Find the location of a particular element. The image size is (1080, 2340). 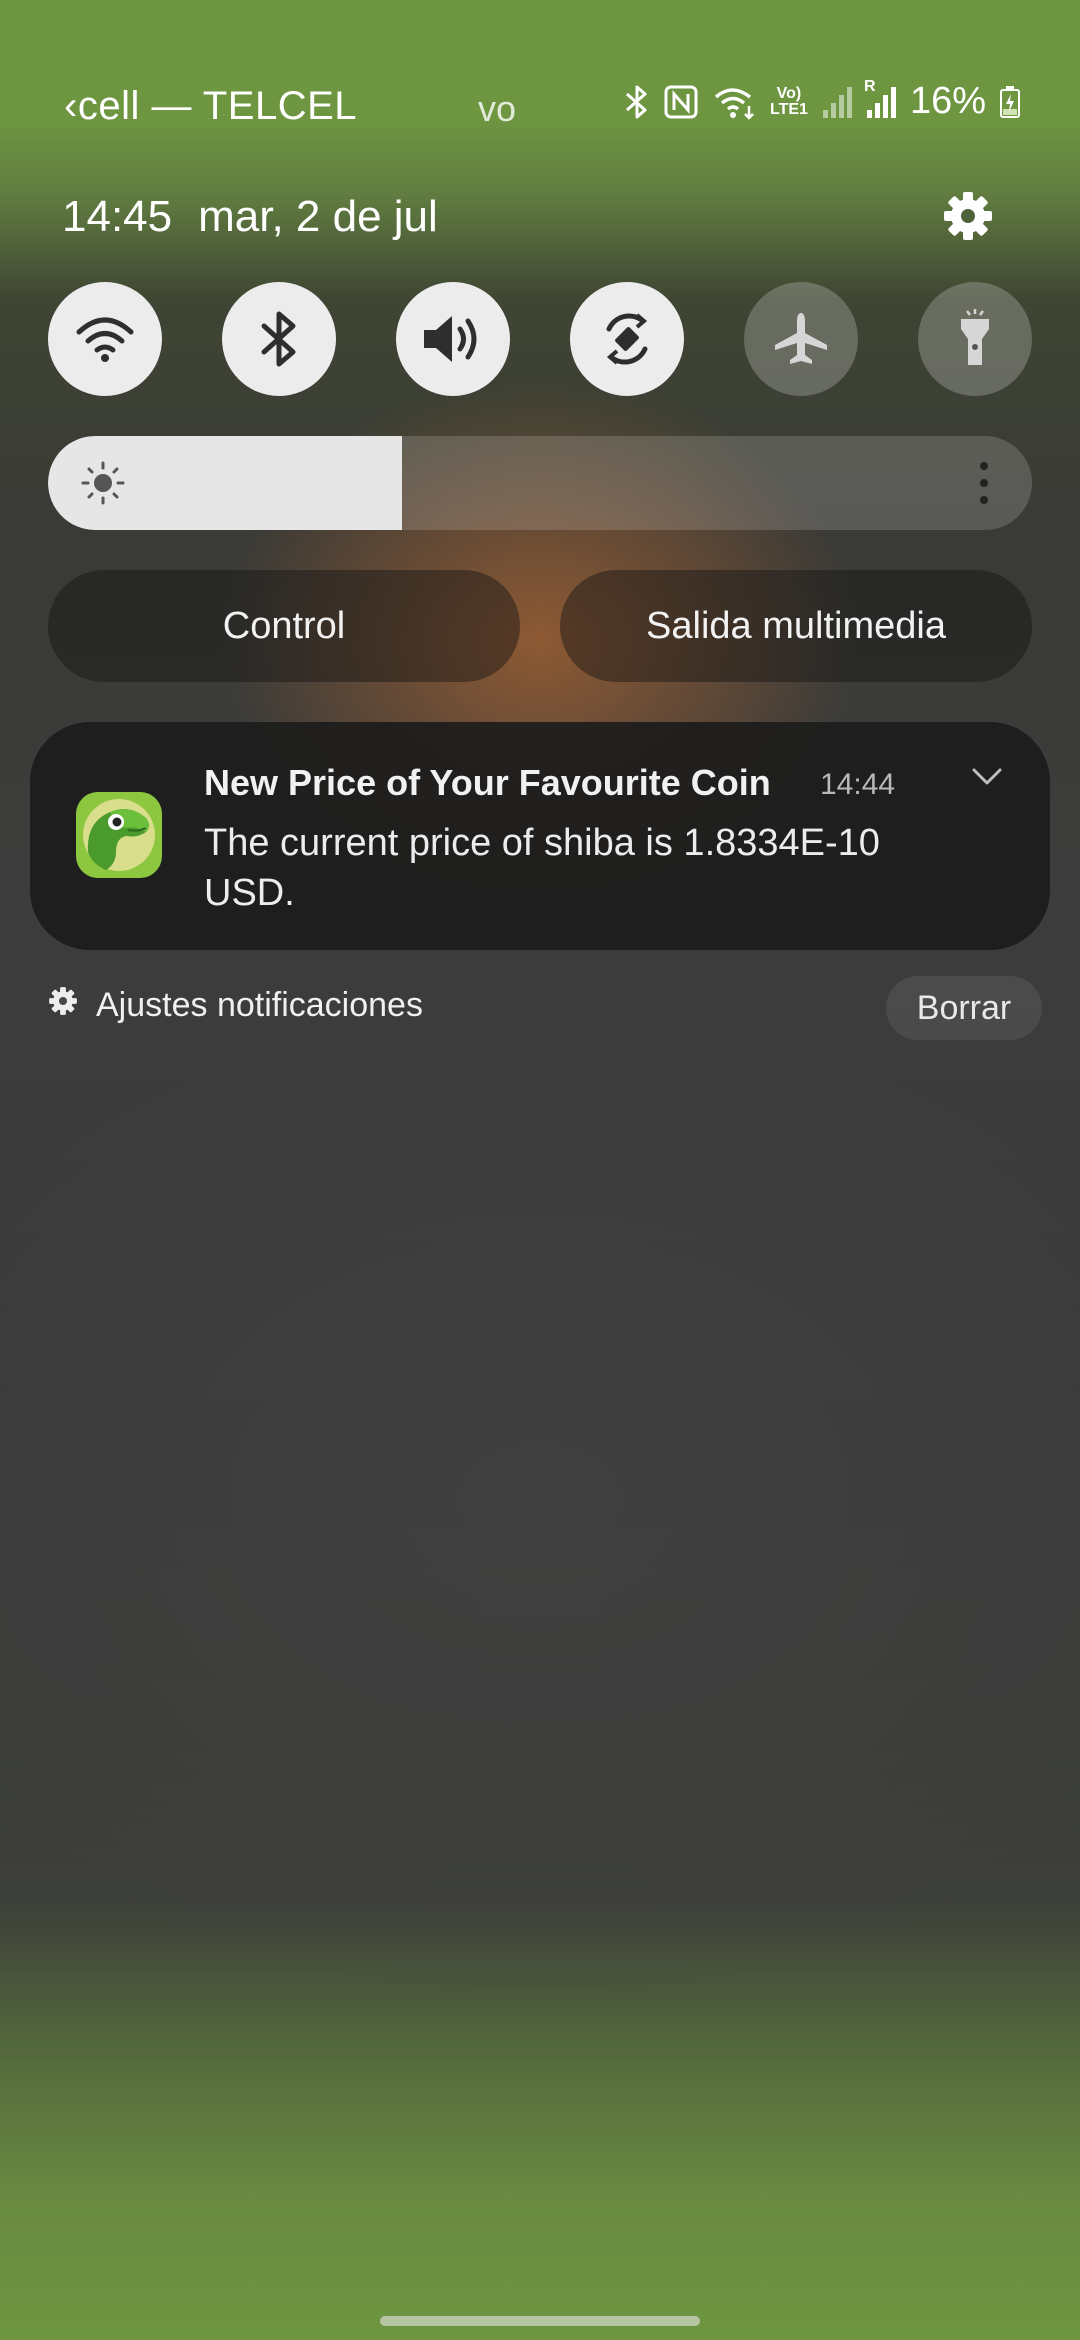

coingecko-app-icon is located at coordinates (119, 835).